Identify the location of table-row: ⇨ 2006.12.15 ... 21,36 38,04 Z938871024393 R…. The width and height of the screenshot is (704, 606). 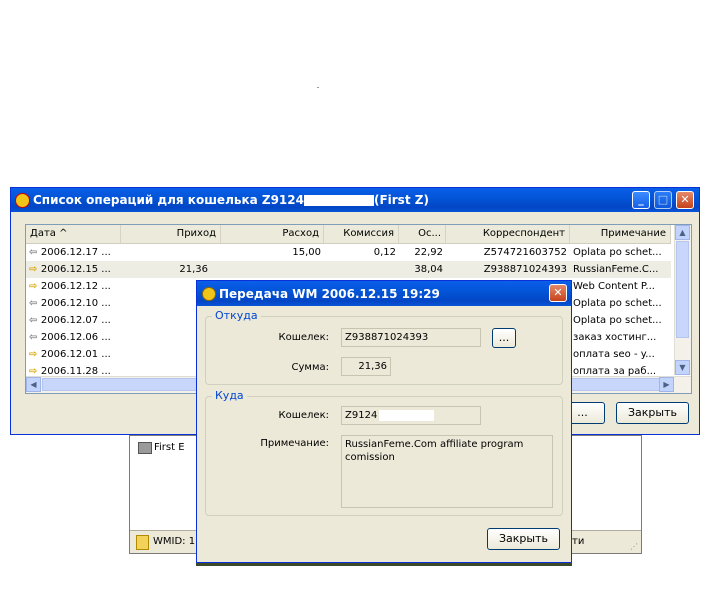
(348, 269).